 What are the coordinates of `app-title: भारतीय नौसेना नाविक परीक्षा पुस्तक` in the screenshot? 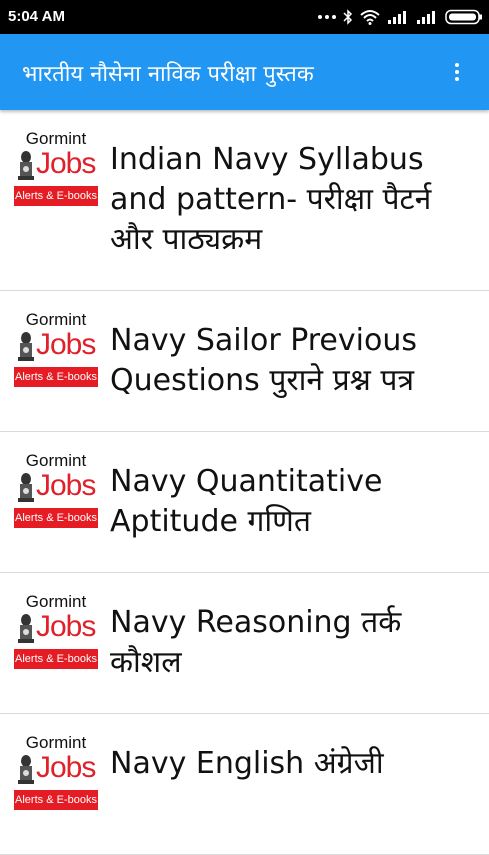 It's located at (168, 74).